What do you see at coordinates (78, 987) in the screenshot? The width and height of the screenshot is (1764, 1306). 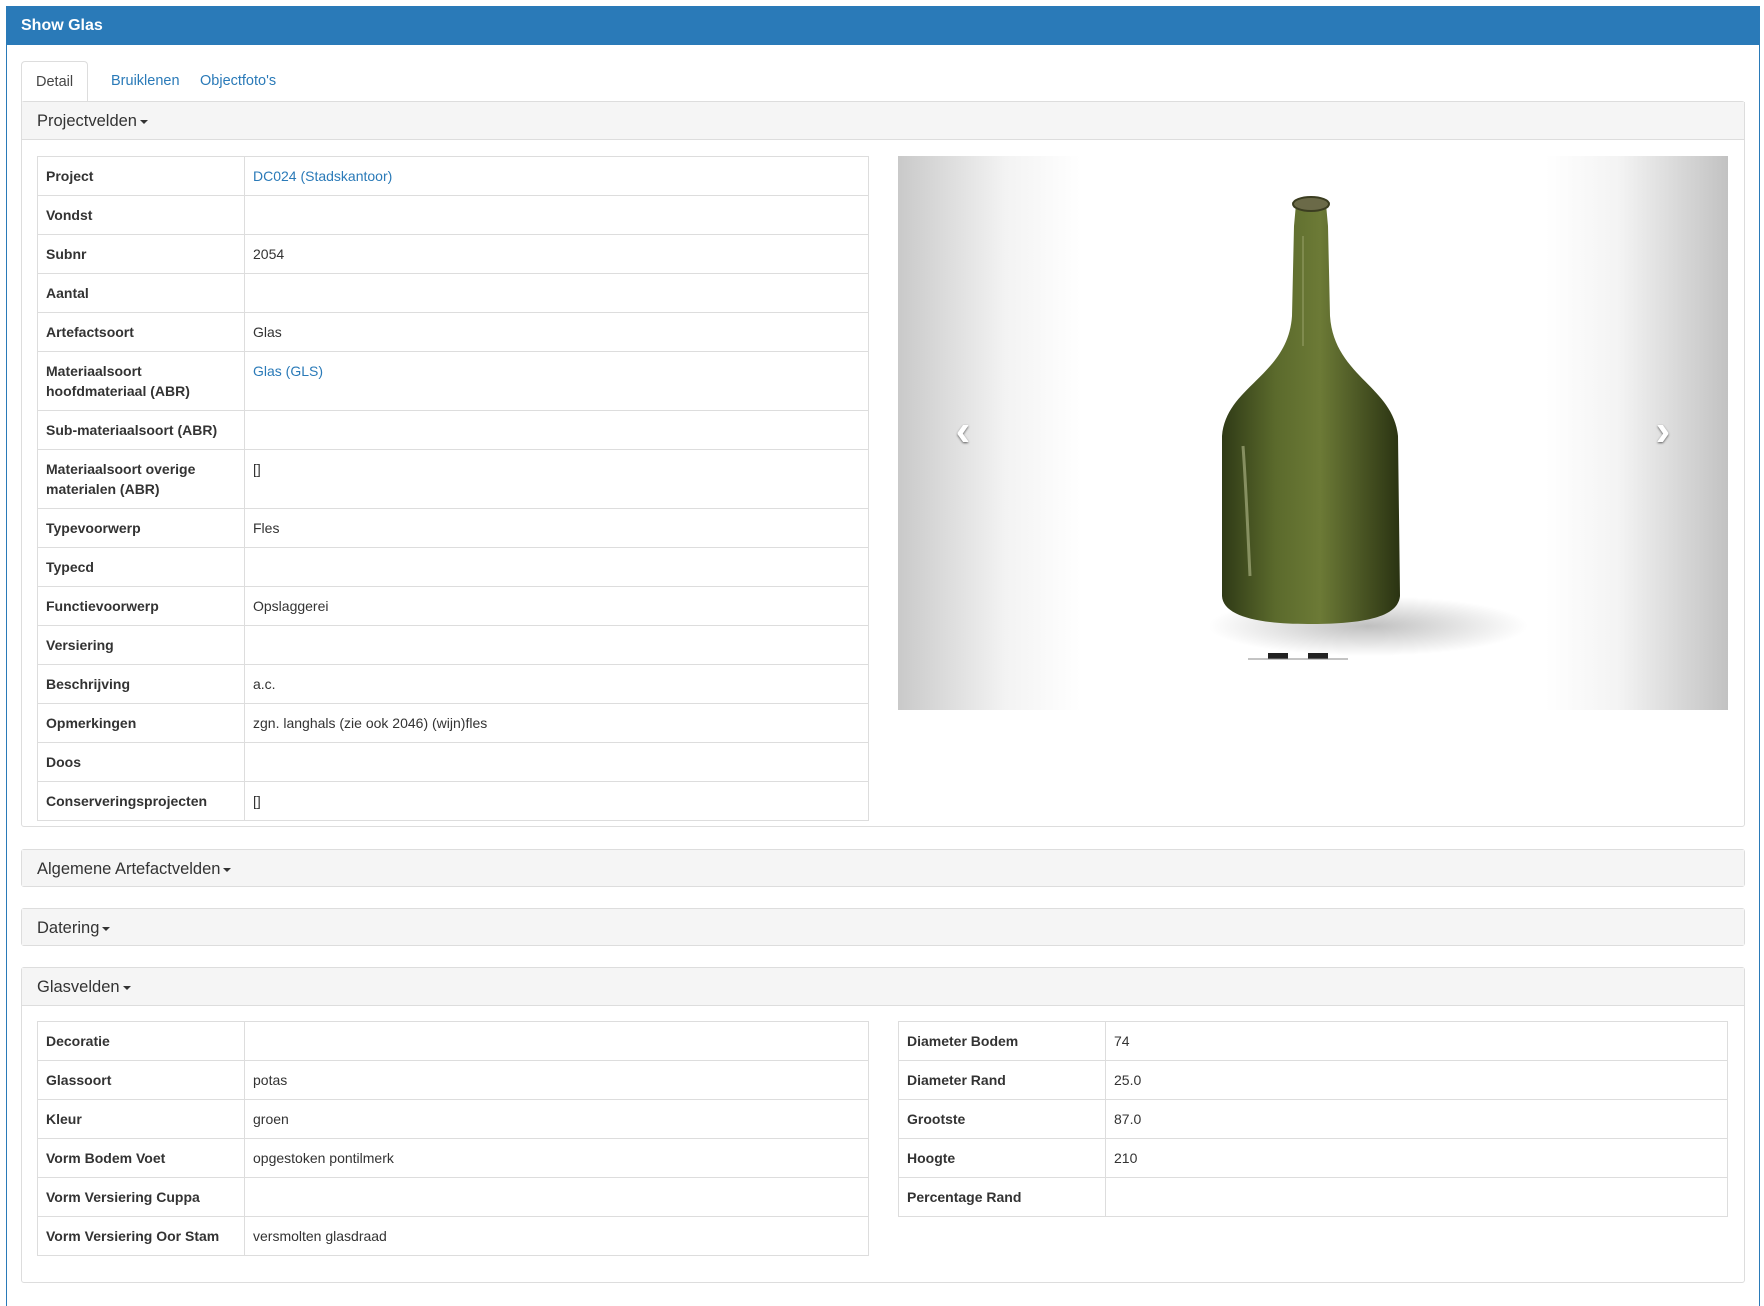 I see `section-title: Glasvelden` at bounding box center [78, 987].